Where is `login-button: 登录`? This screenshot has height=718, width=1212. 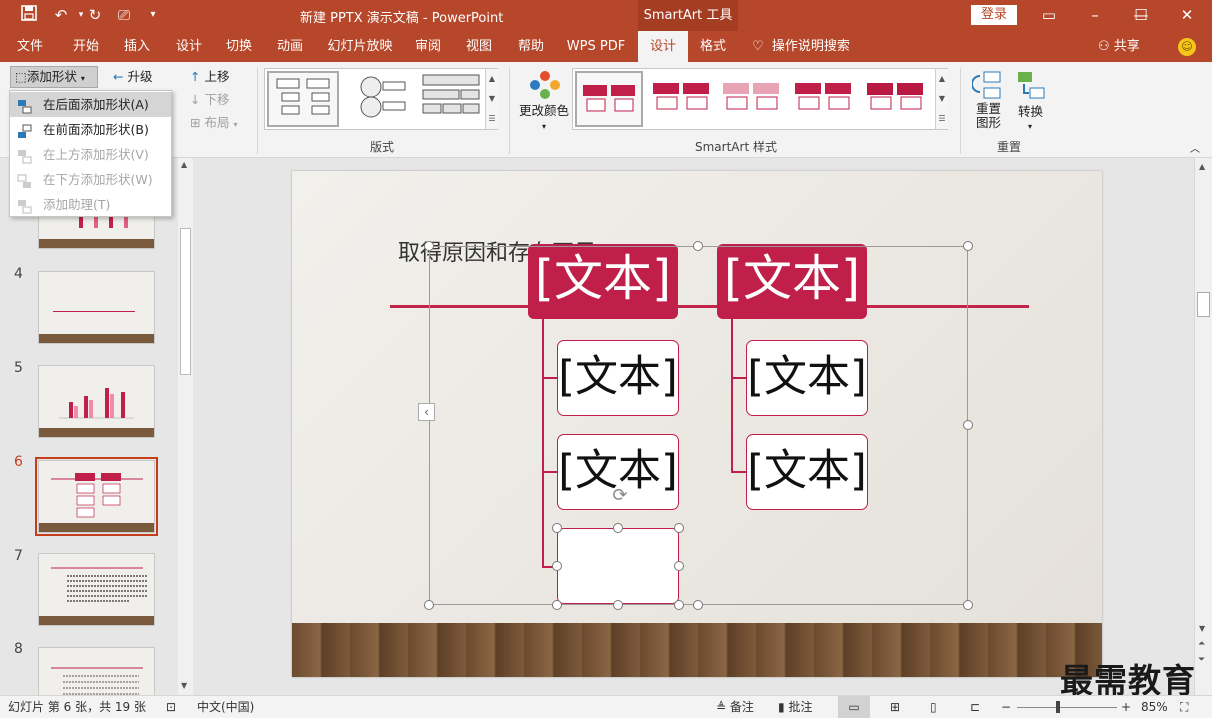
login-button: 登录 is located at coordinates (994, 15).